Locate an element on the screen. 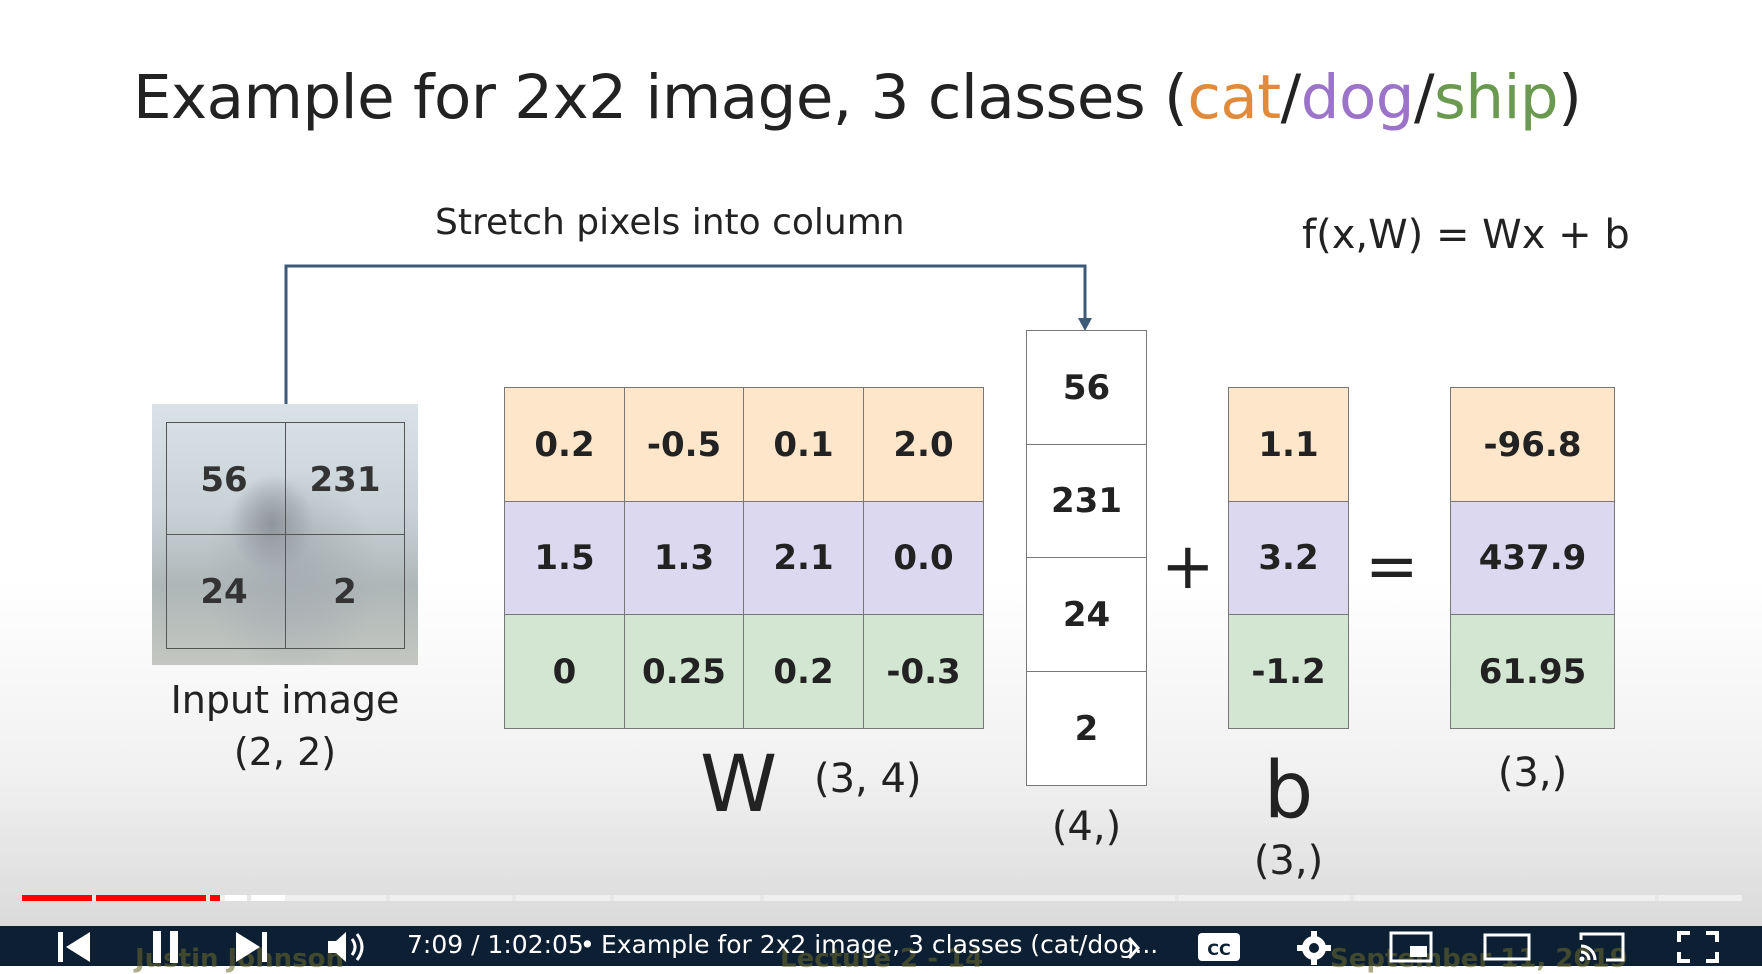 The width and height of the screenshot is (1762, 974). x-shape: (4,) is located at coordinates (1086, 827).